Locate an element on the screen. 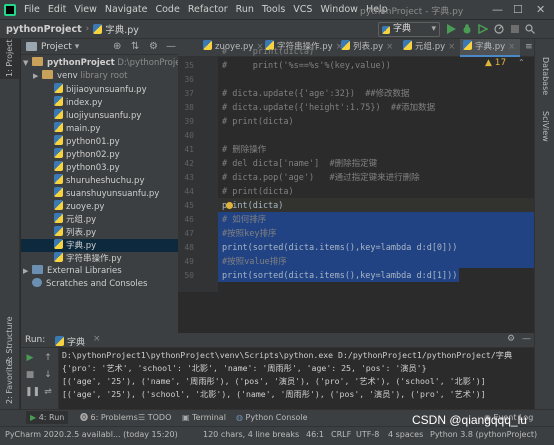 Image resolution: width=554 pixels, height=445 pixels. tree-item-file: main.py is located at coordinates (99, 128).